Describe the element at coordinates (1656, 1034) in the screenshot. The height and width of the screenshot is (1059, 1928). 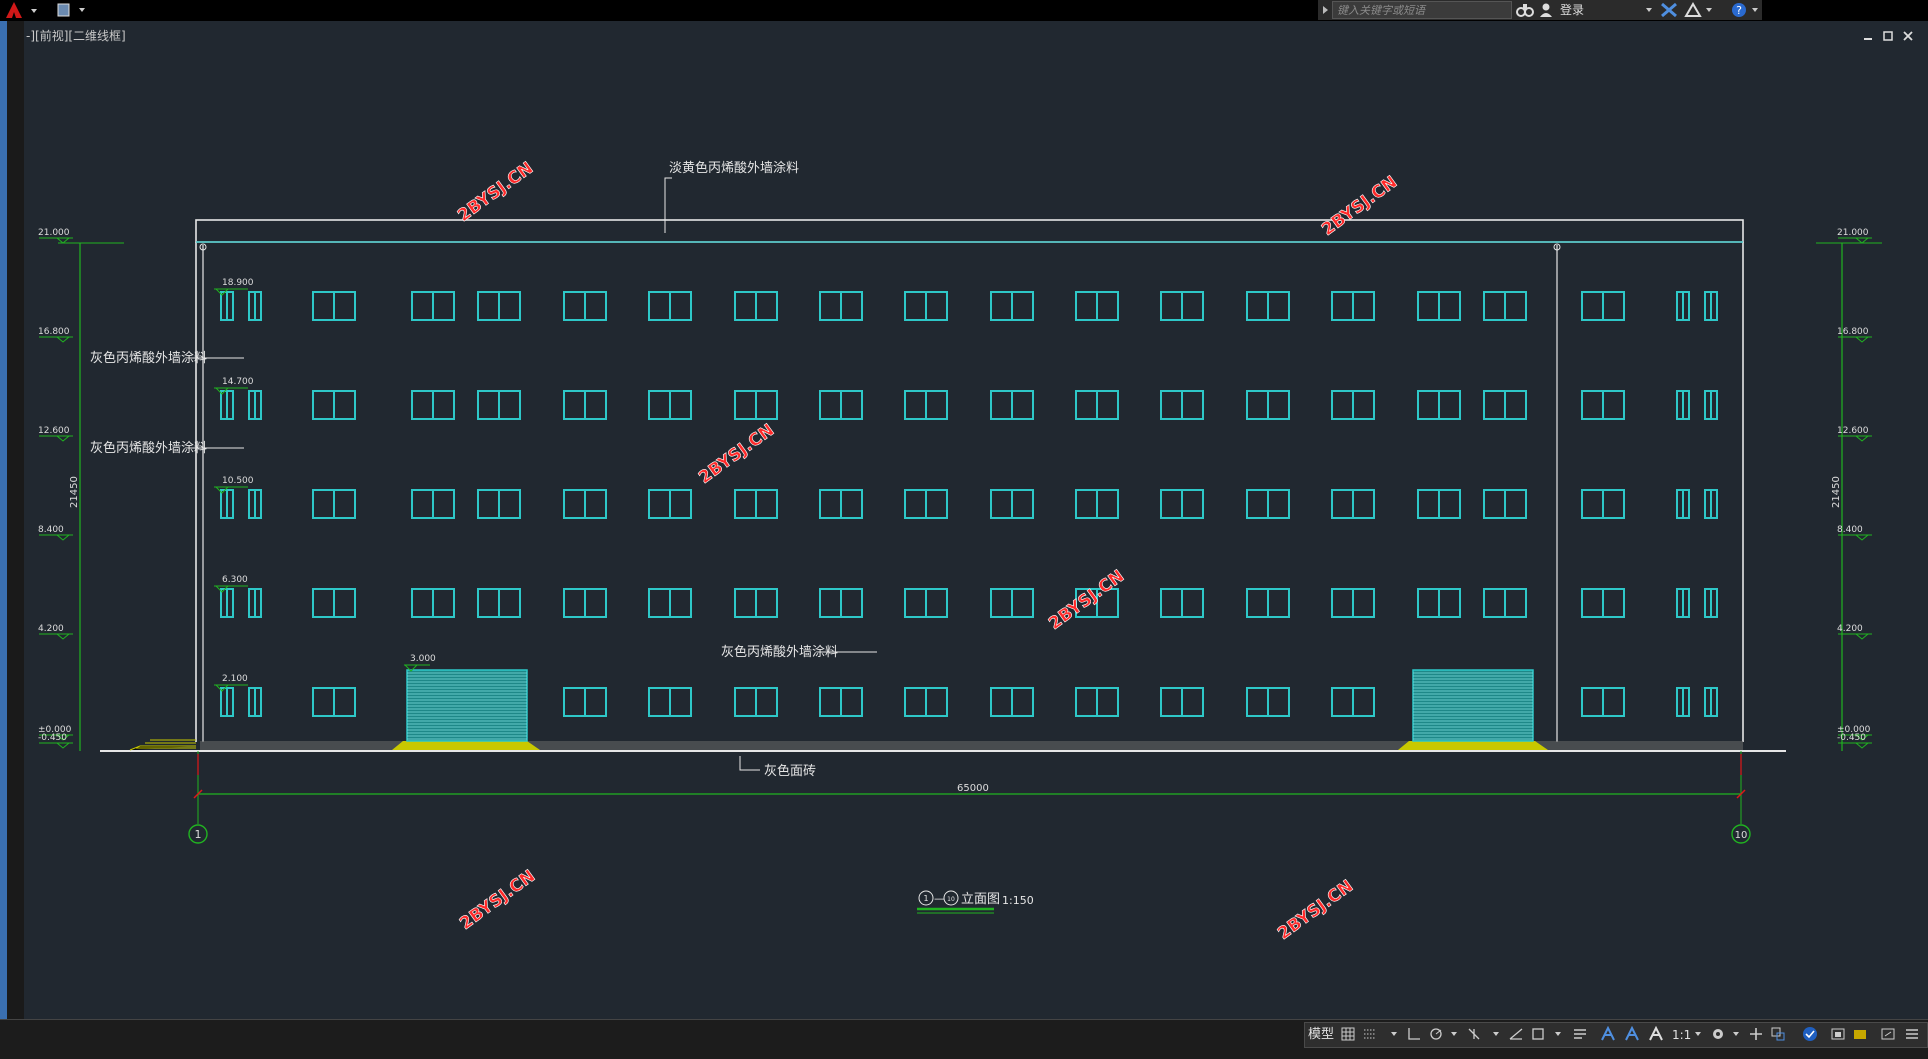
I see `annotation-scale-icon` at that location.